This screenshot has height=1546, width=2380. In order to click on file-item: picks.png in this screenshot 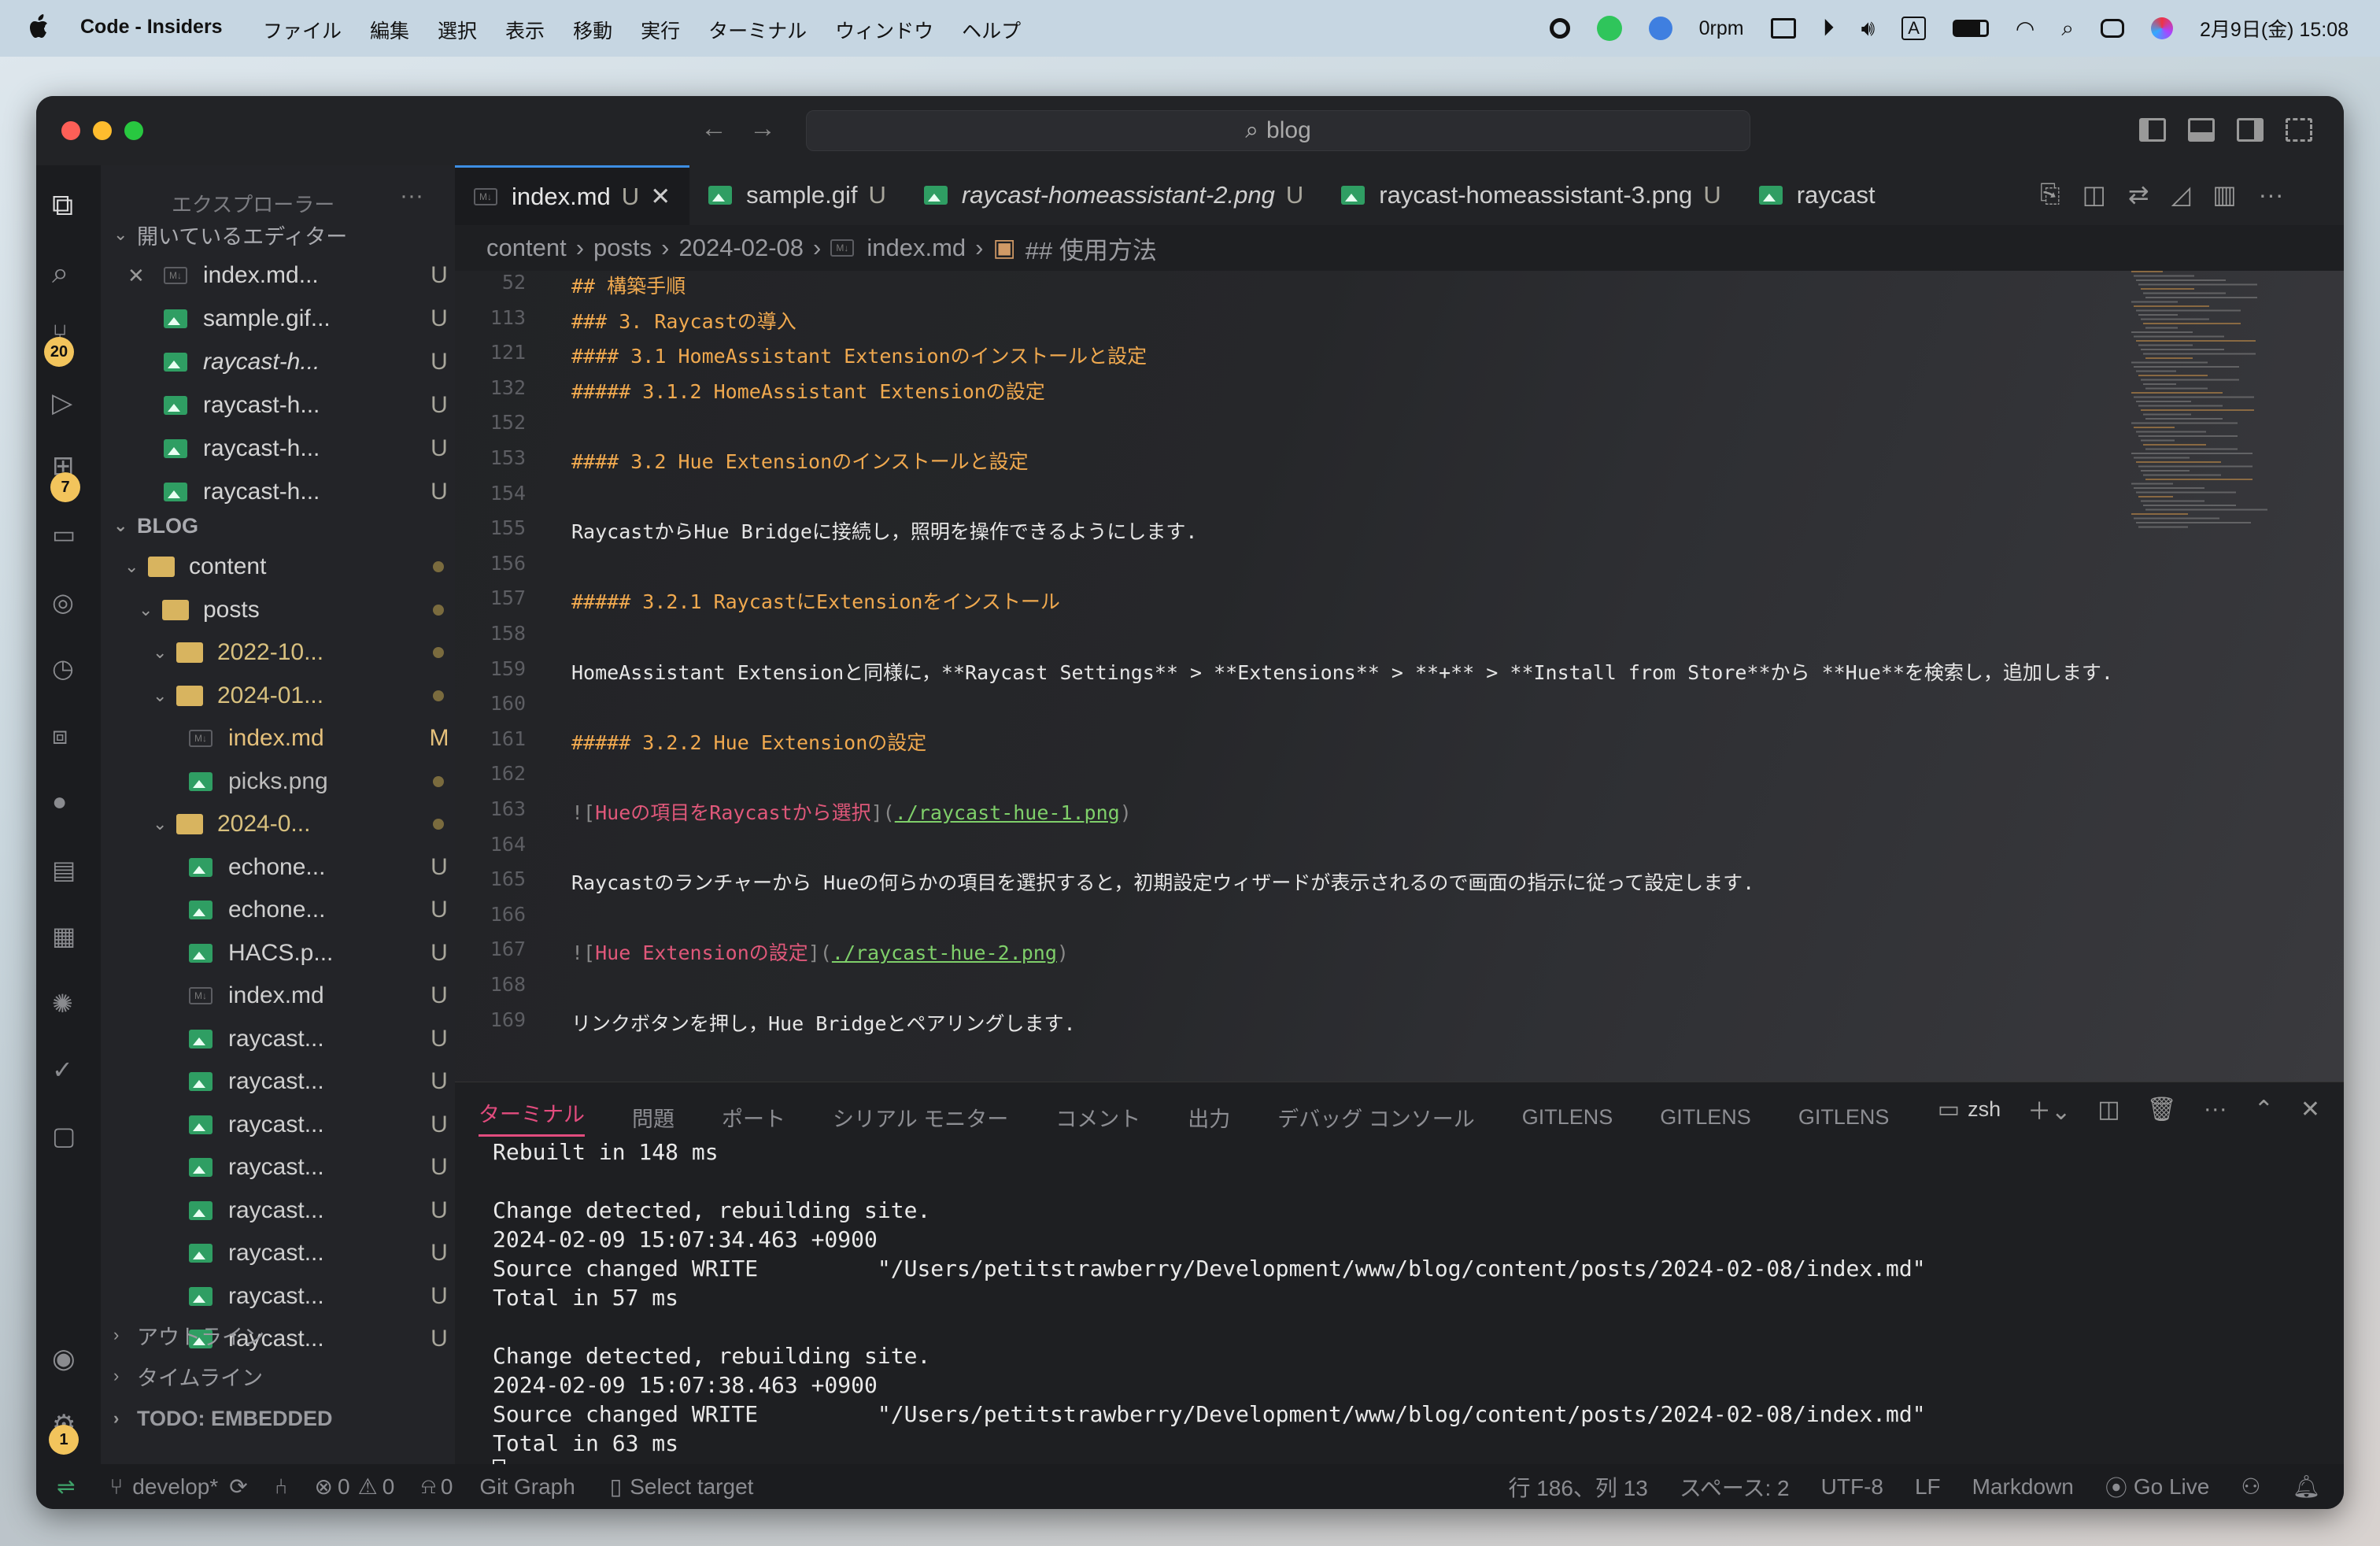, I will do `click(278, 782)`.